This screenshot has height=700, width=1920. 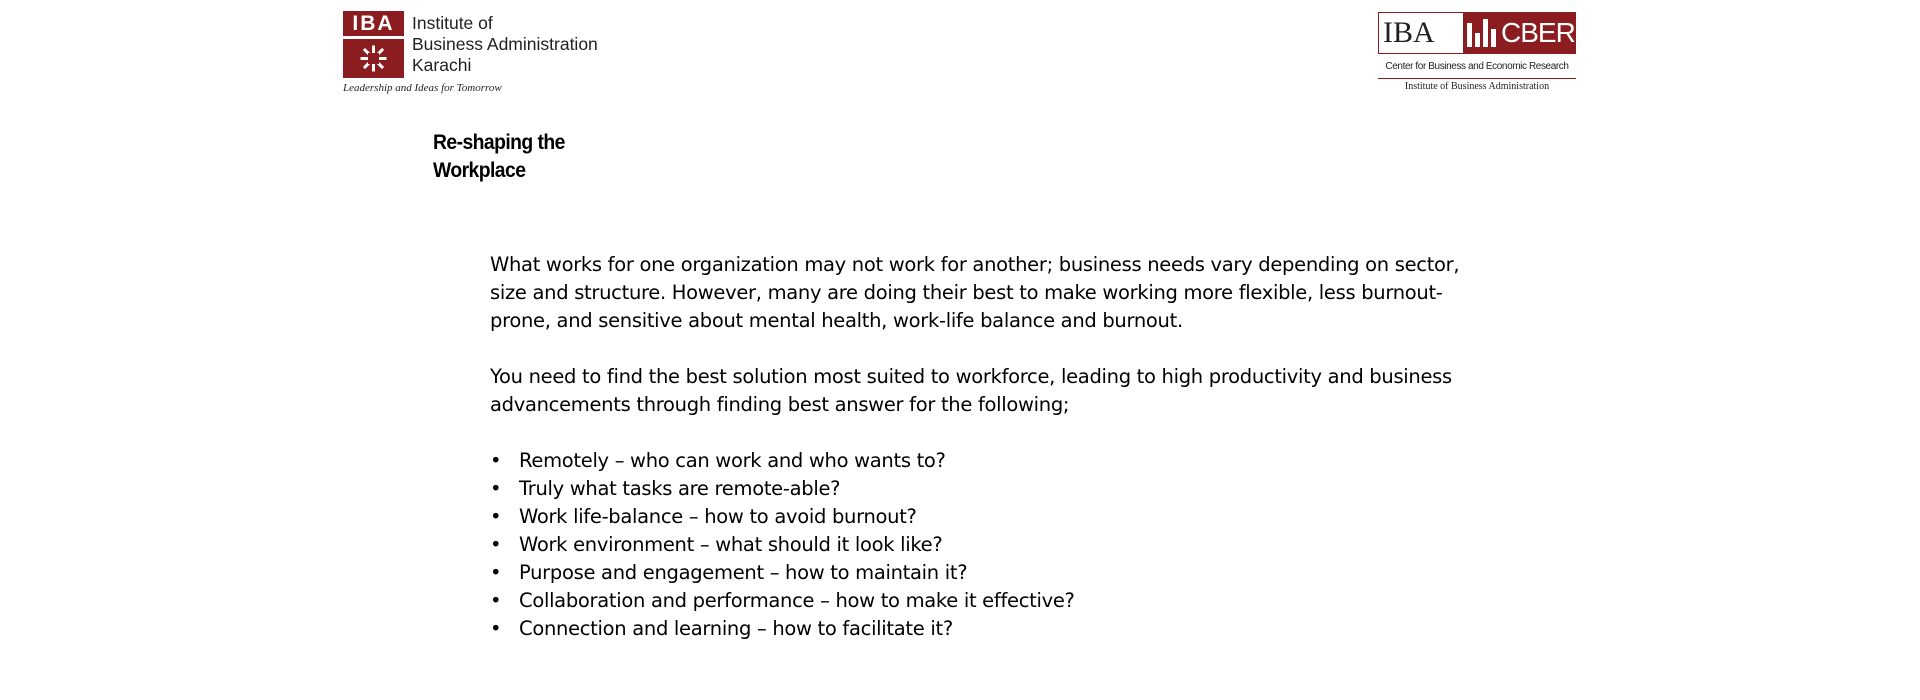 I want to click on cber-divider, so click(x=1477, y=78).